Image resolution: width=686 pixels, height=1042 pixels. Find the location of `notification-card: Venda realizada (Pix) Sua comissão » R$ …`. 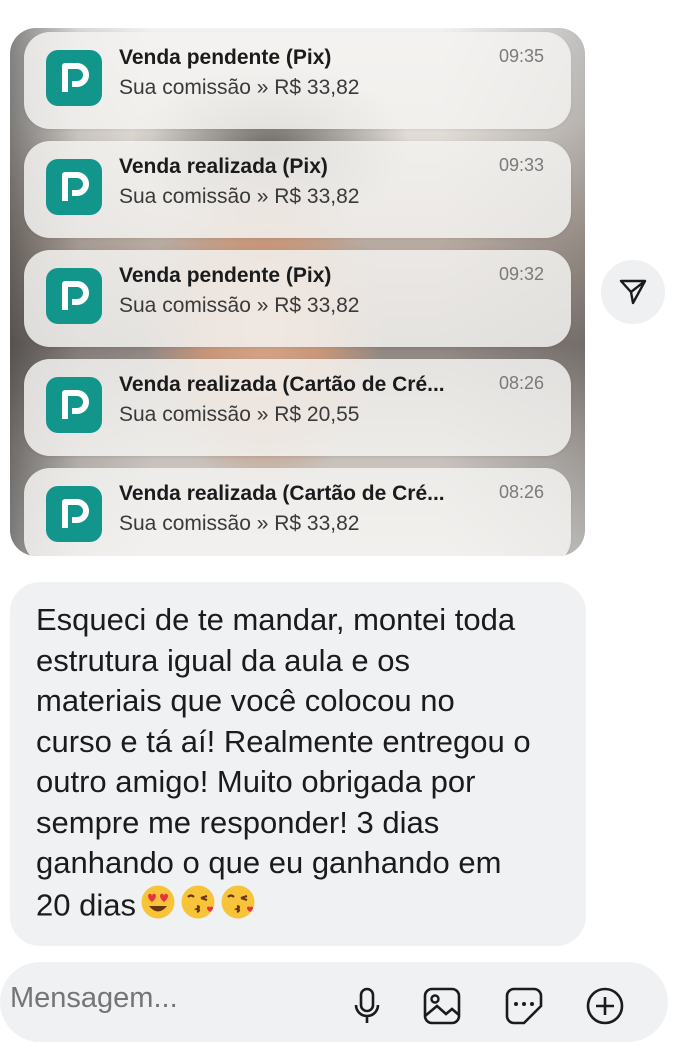

notification-card: Venda realizada (Pix) Sua comissão » R$ … is located at coordinates (297, 189).